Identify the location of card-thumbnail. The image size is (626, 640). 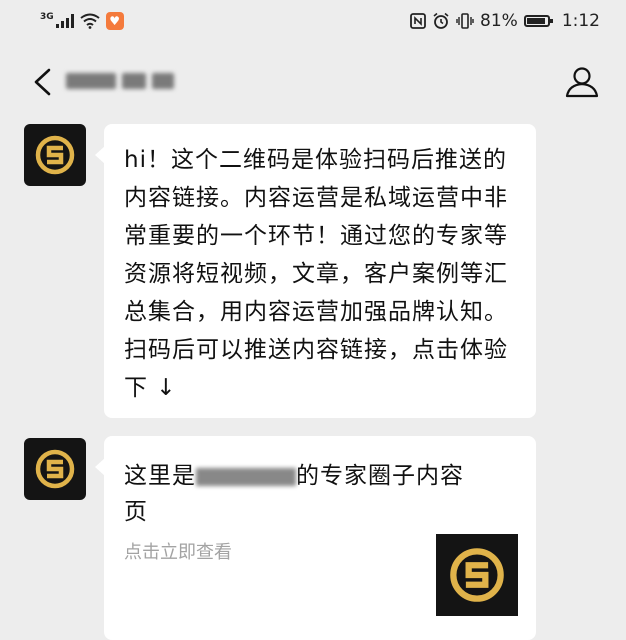
(477, 575).